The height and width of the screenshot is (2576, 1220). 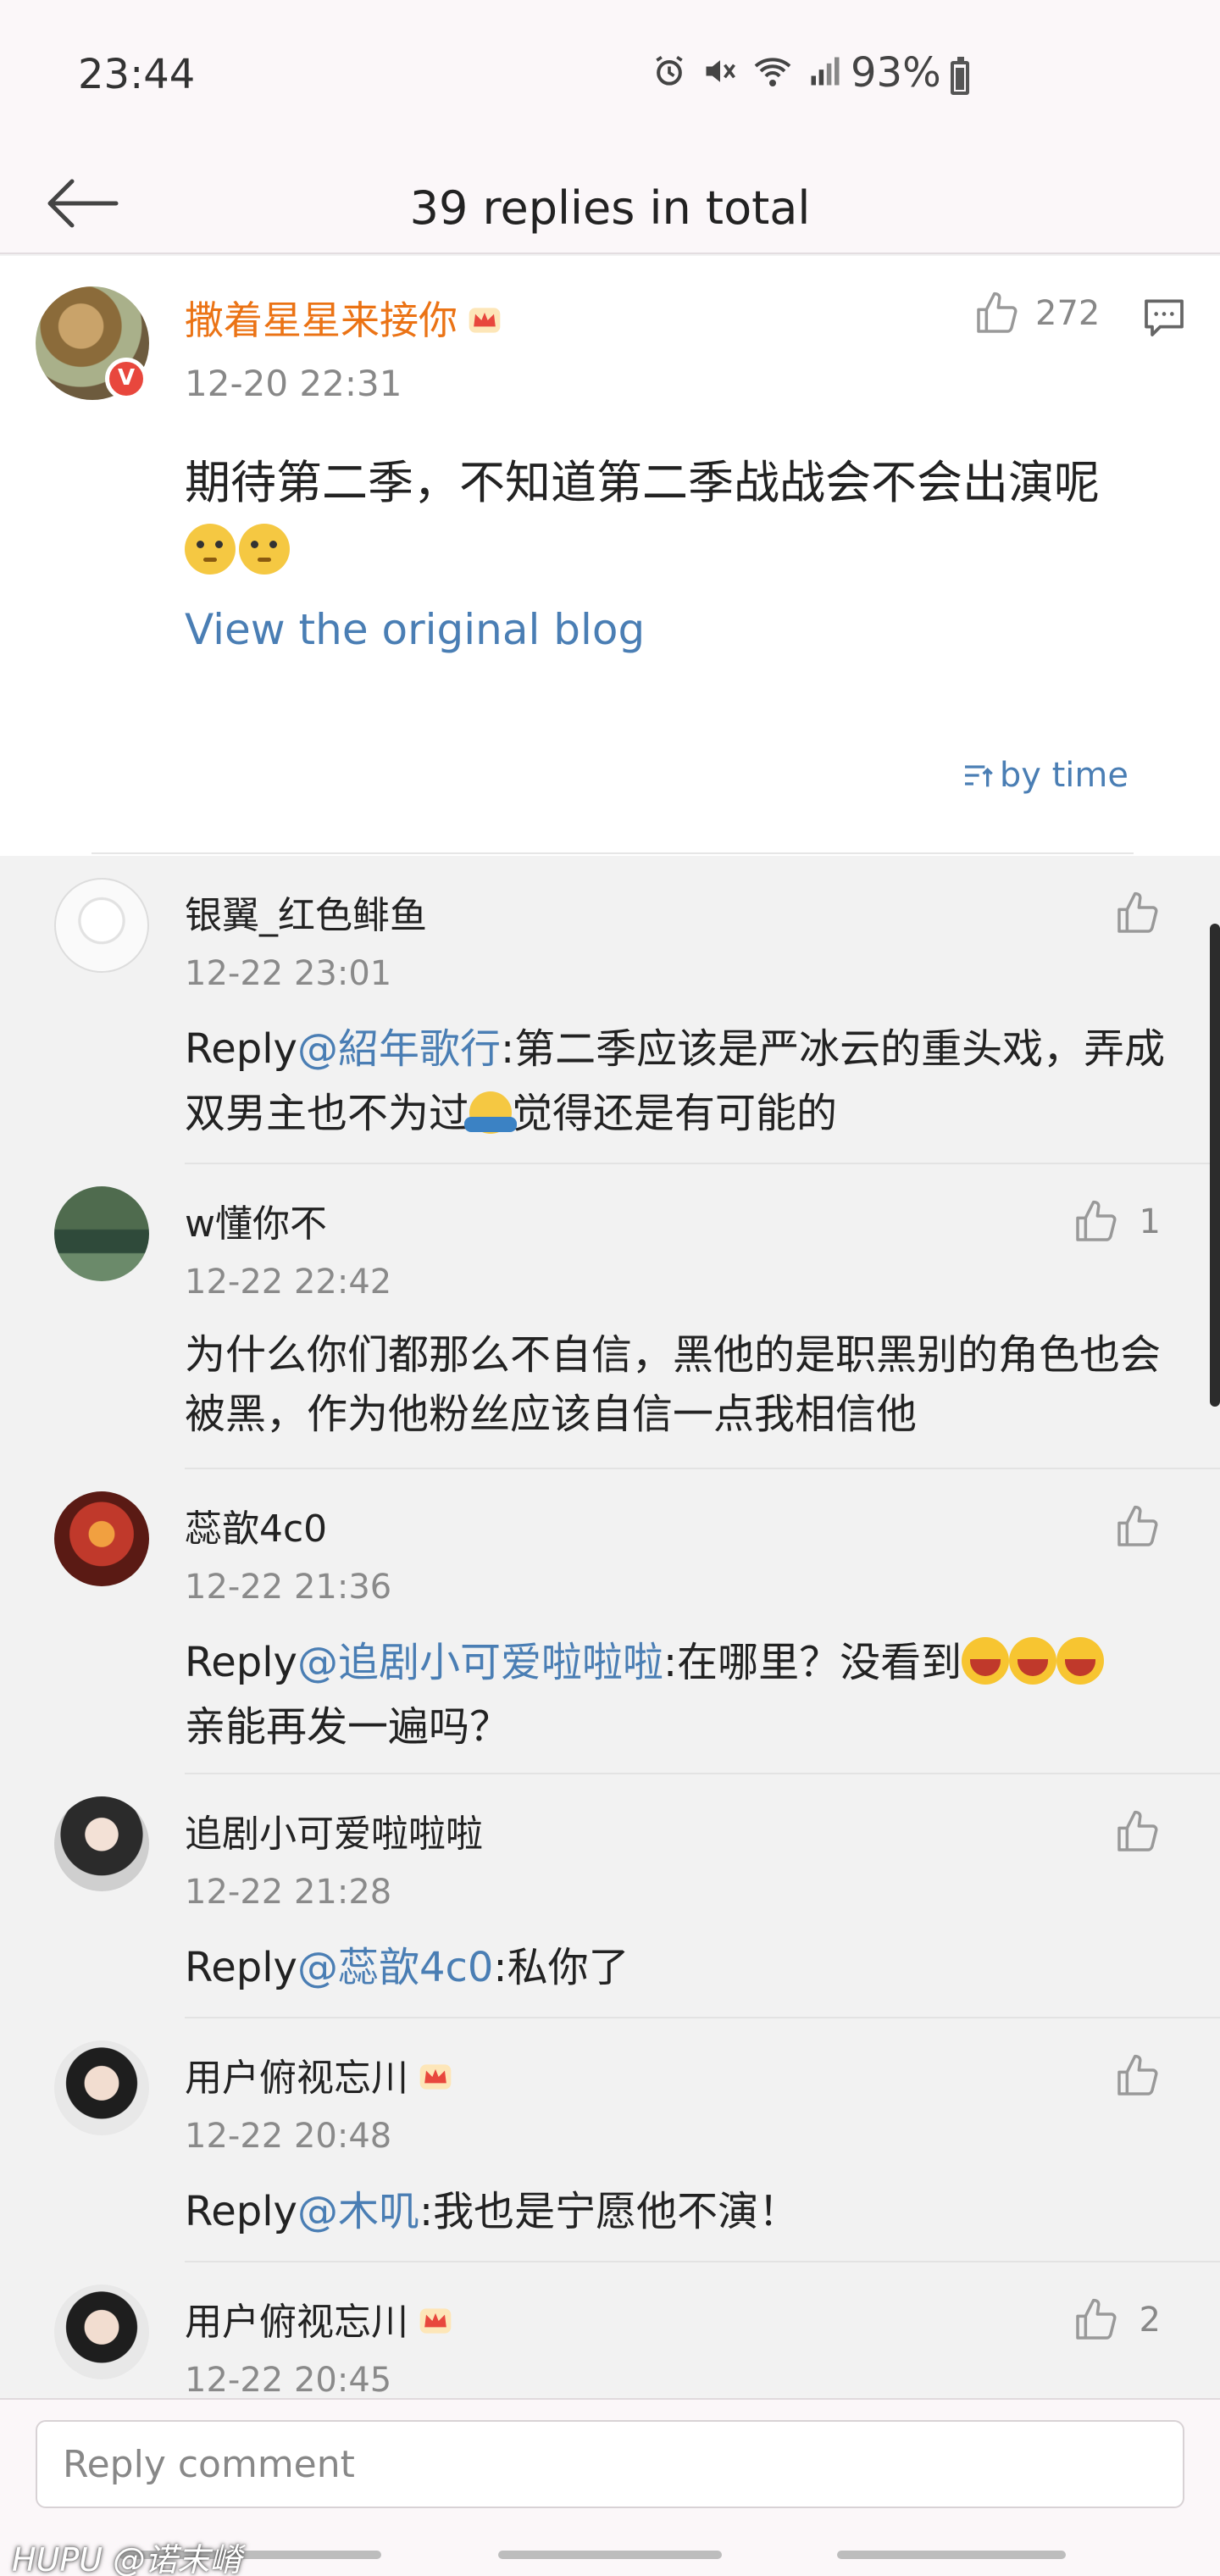 What do you see at coordinates (747, 71) in the screenshot?
I see `status-icons` at bounding box center [747, 71].